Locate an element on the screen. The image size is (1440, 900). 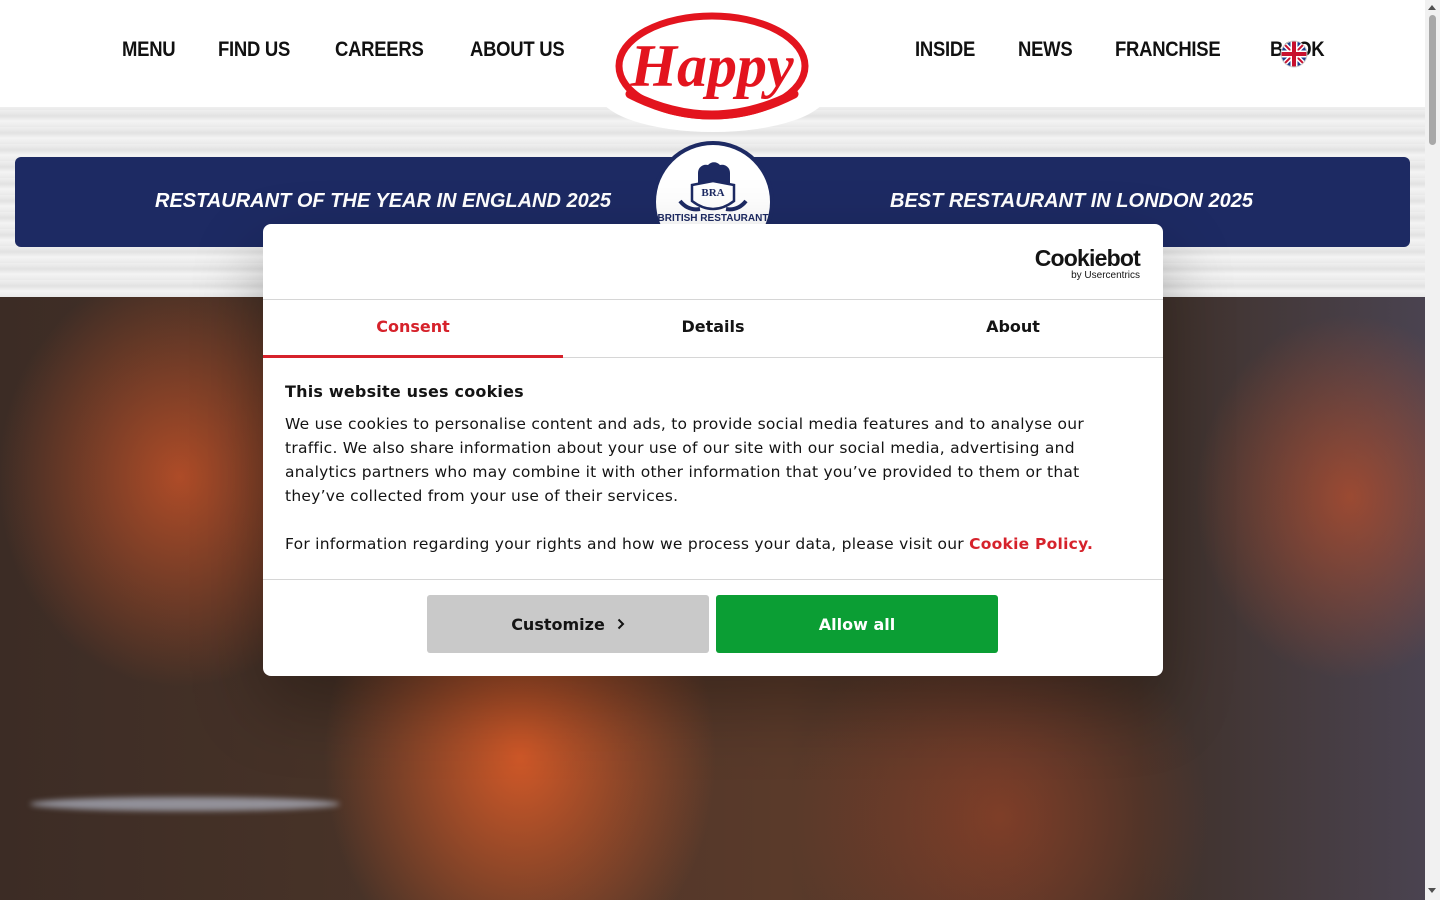
cookie-tabs: Consent Details About is located at coordinates (713, 328).